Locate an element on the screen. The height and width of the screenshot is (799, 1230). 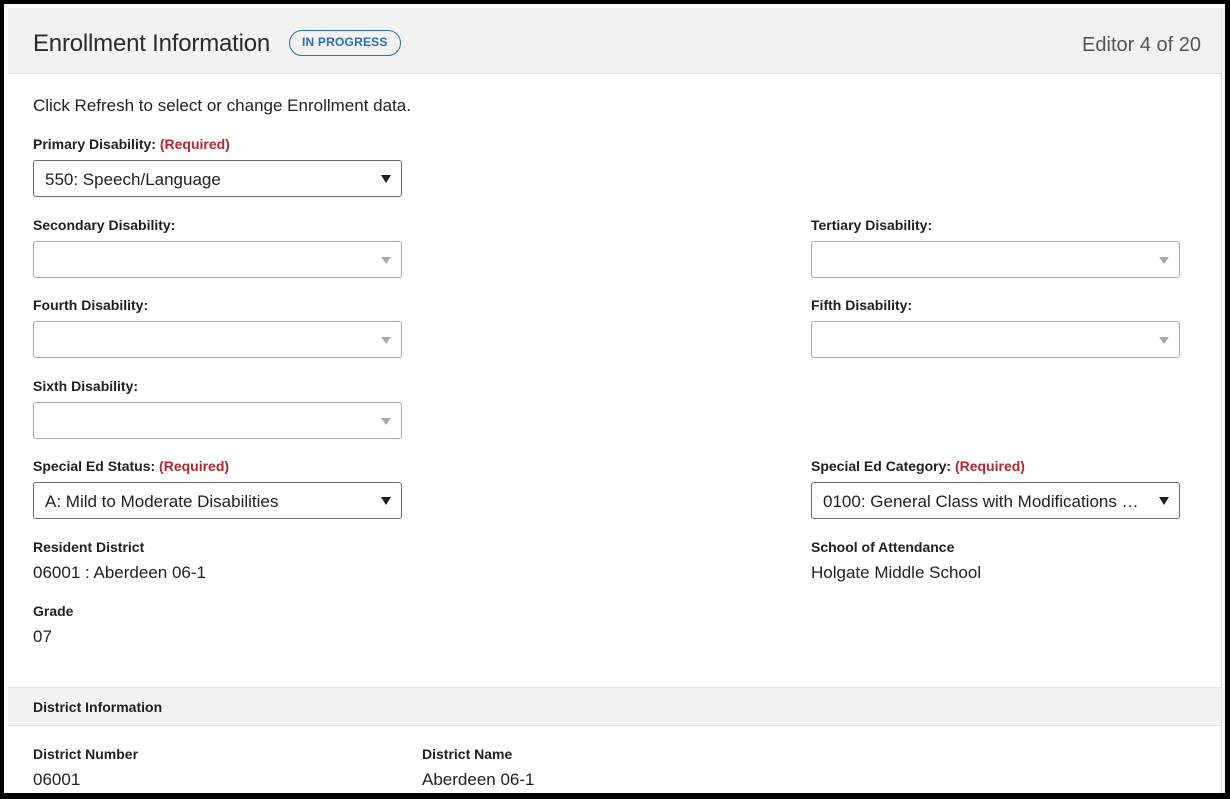
tertiary-disability-select is located at coordinates (995, 259).